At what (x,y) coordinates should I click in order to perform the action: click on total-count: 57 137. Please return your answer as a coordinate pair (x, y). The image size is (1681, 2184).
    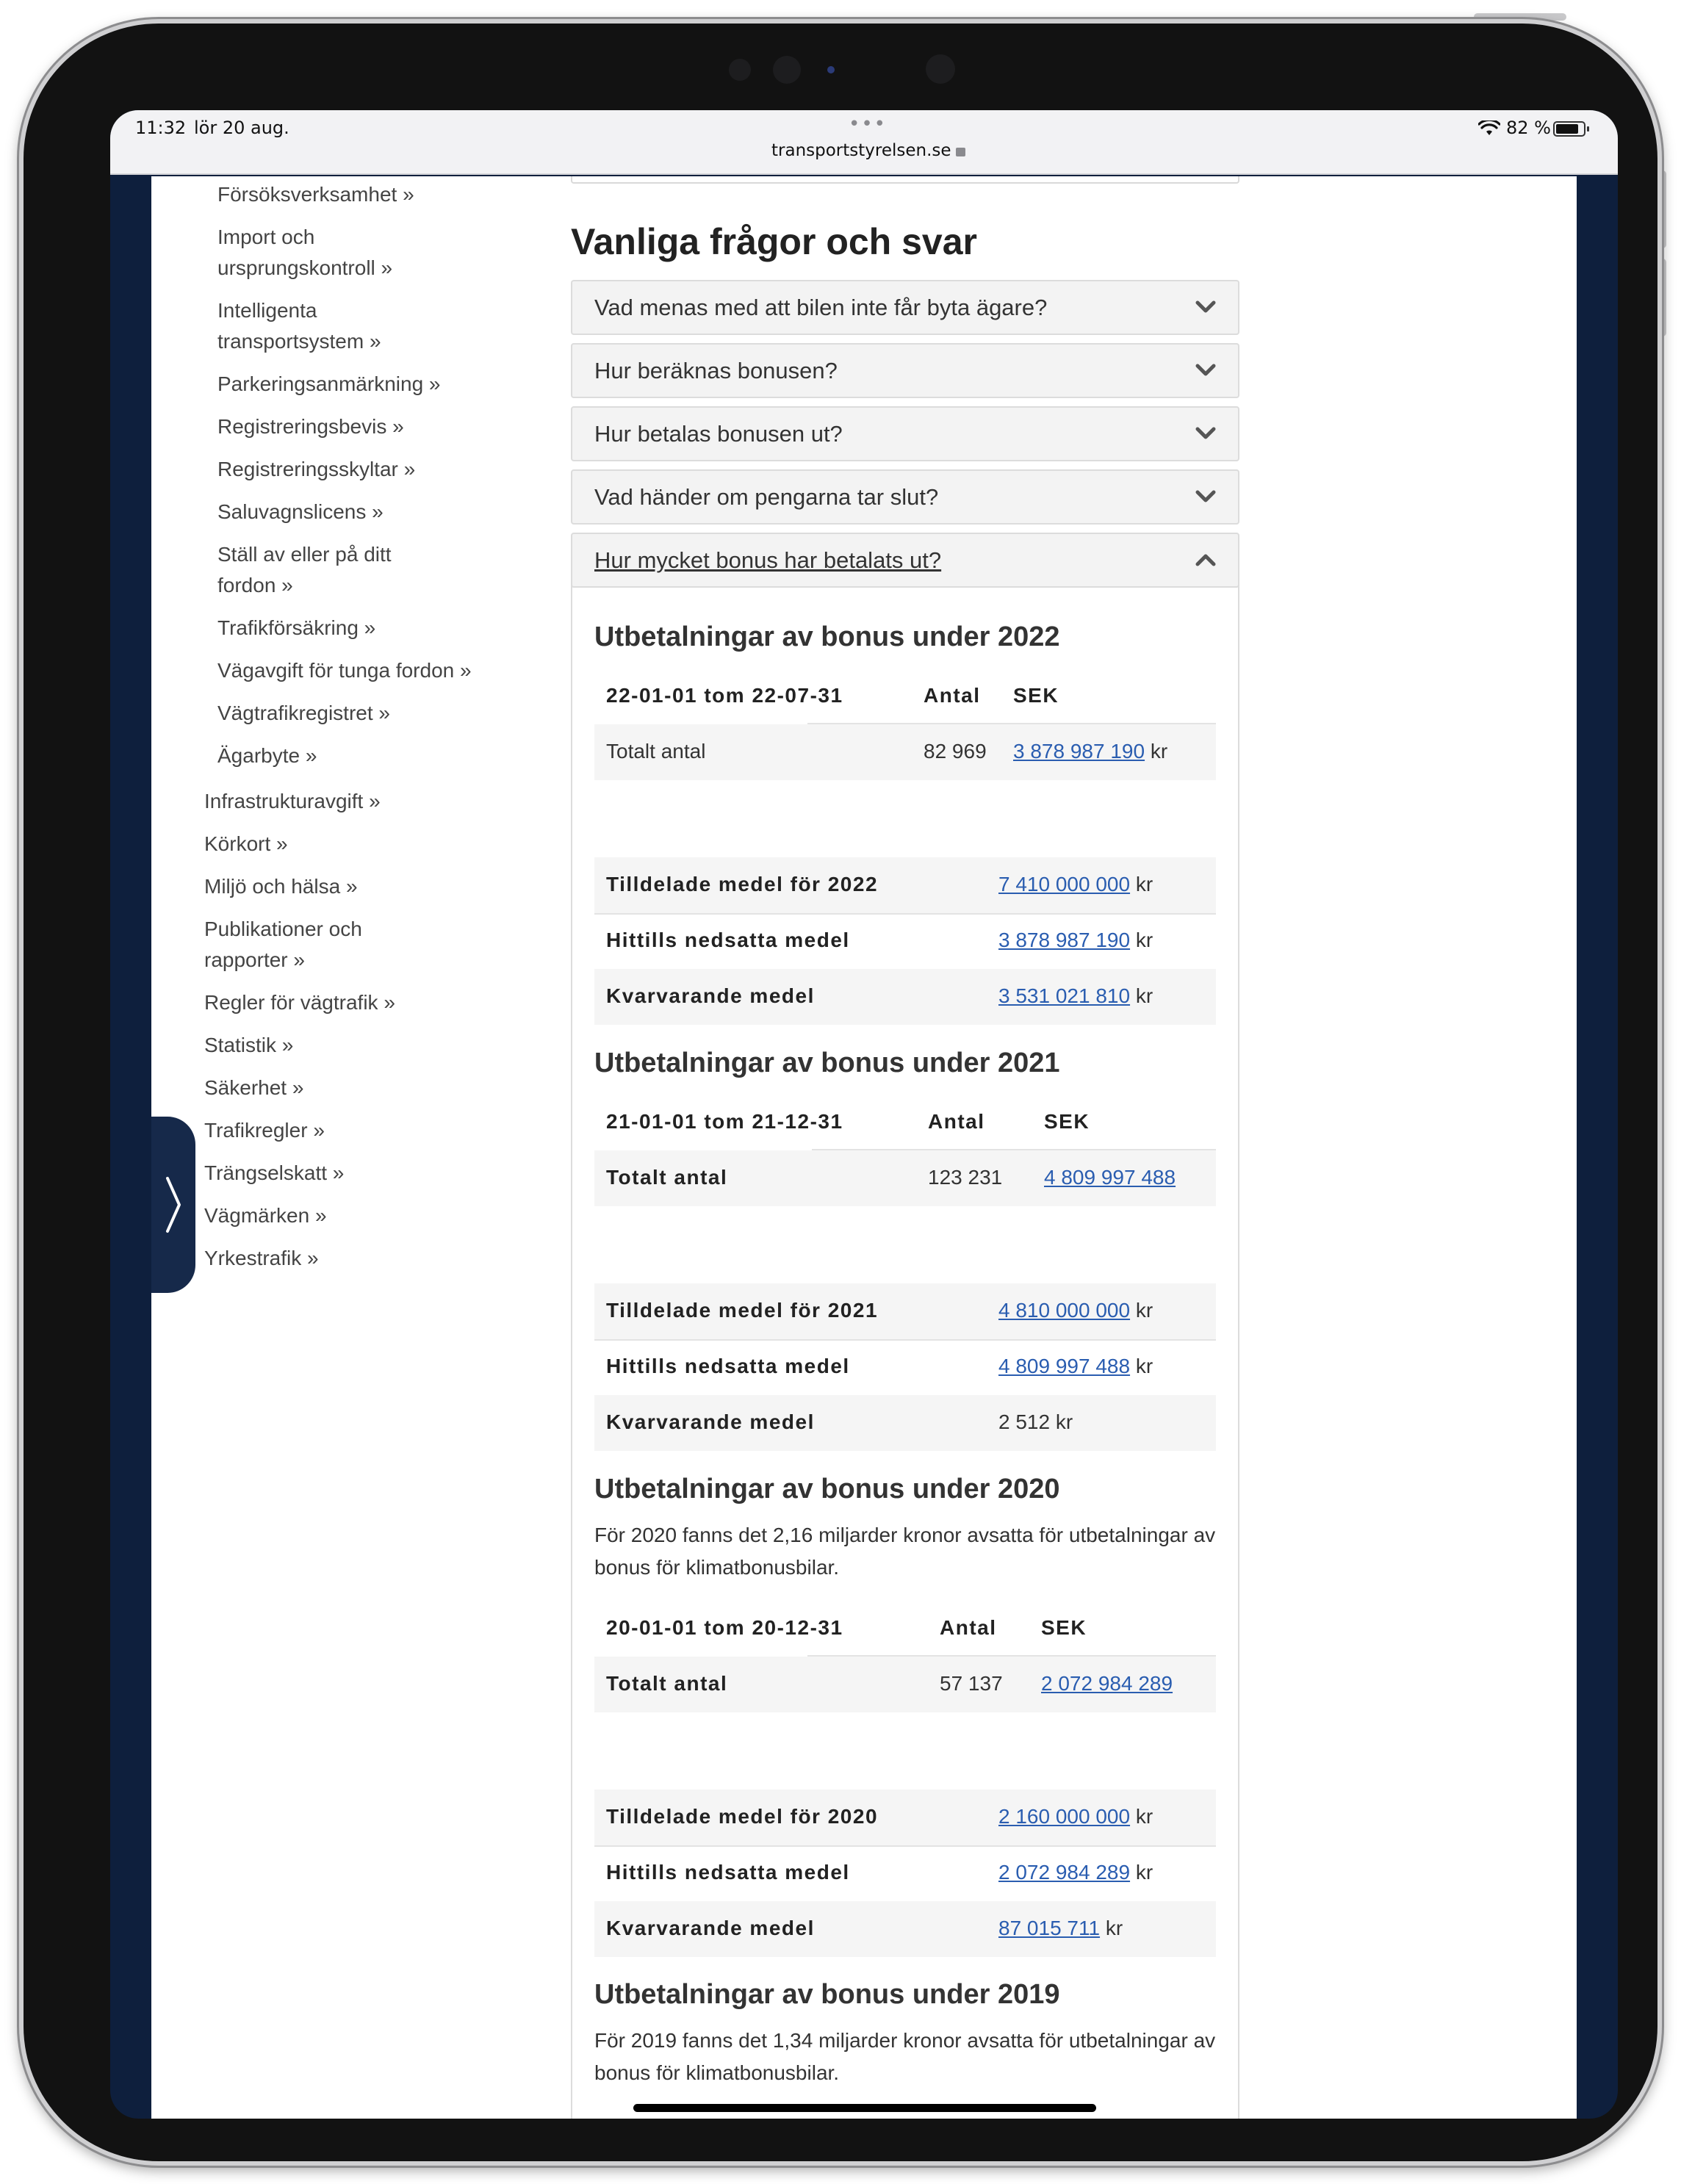
    Looking at the image, I should click on (971, 1683).